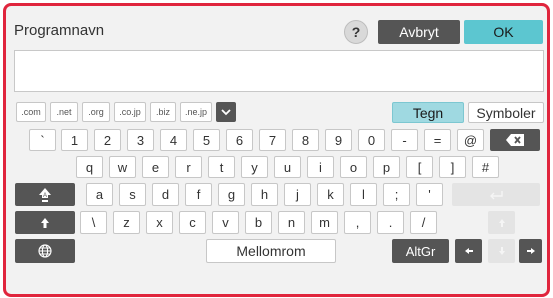 This screenshot has height=298, width=553. What do you see at coordinates (132, 194) in the screenshot?
I see `key-s: s` at bounding box center [132, 194].